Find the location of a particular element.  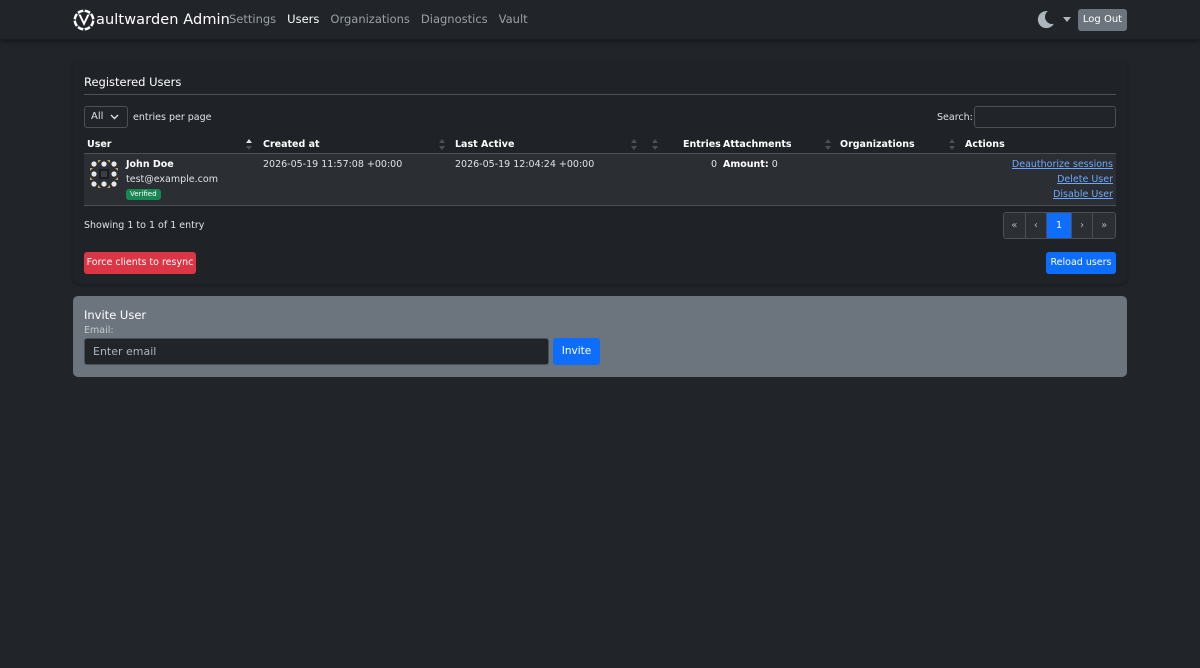

deauthorize-sessions-link: Deauthorize sessions is located at coordinates (1062, 164).